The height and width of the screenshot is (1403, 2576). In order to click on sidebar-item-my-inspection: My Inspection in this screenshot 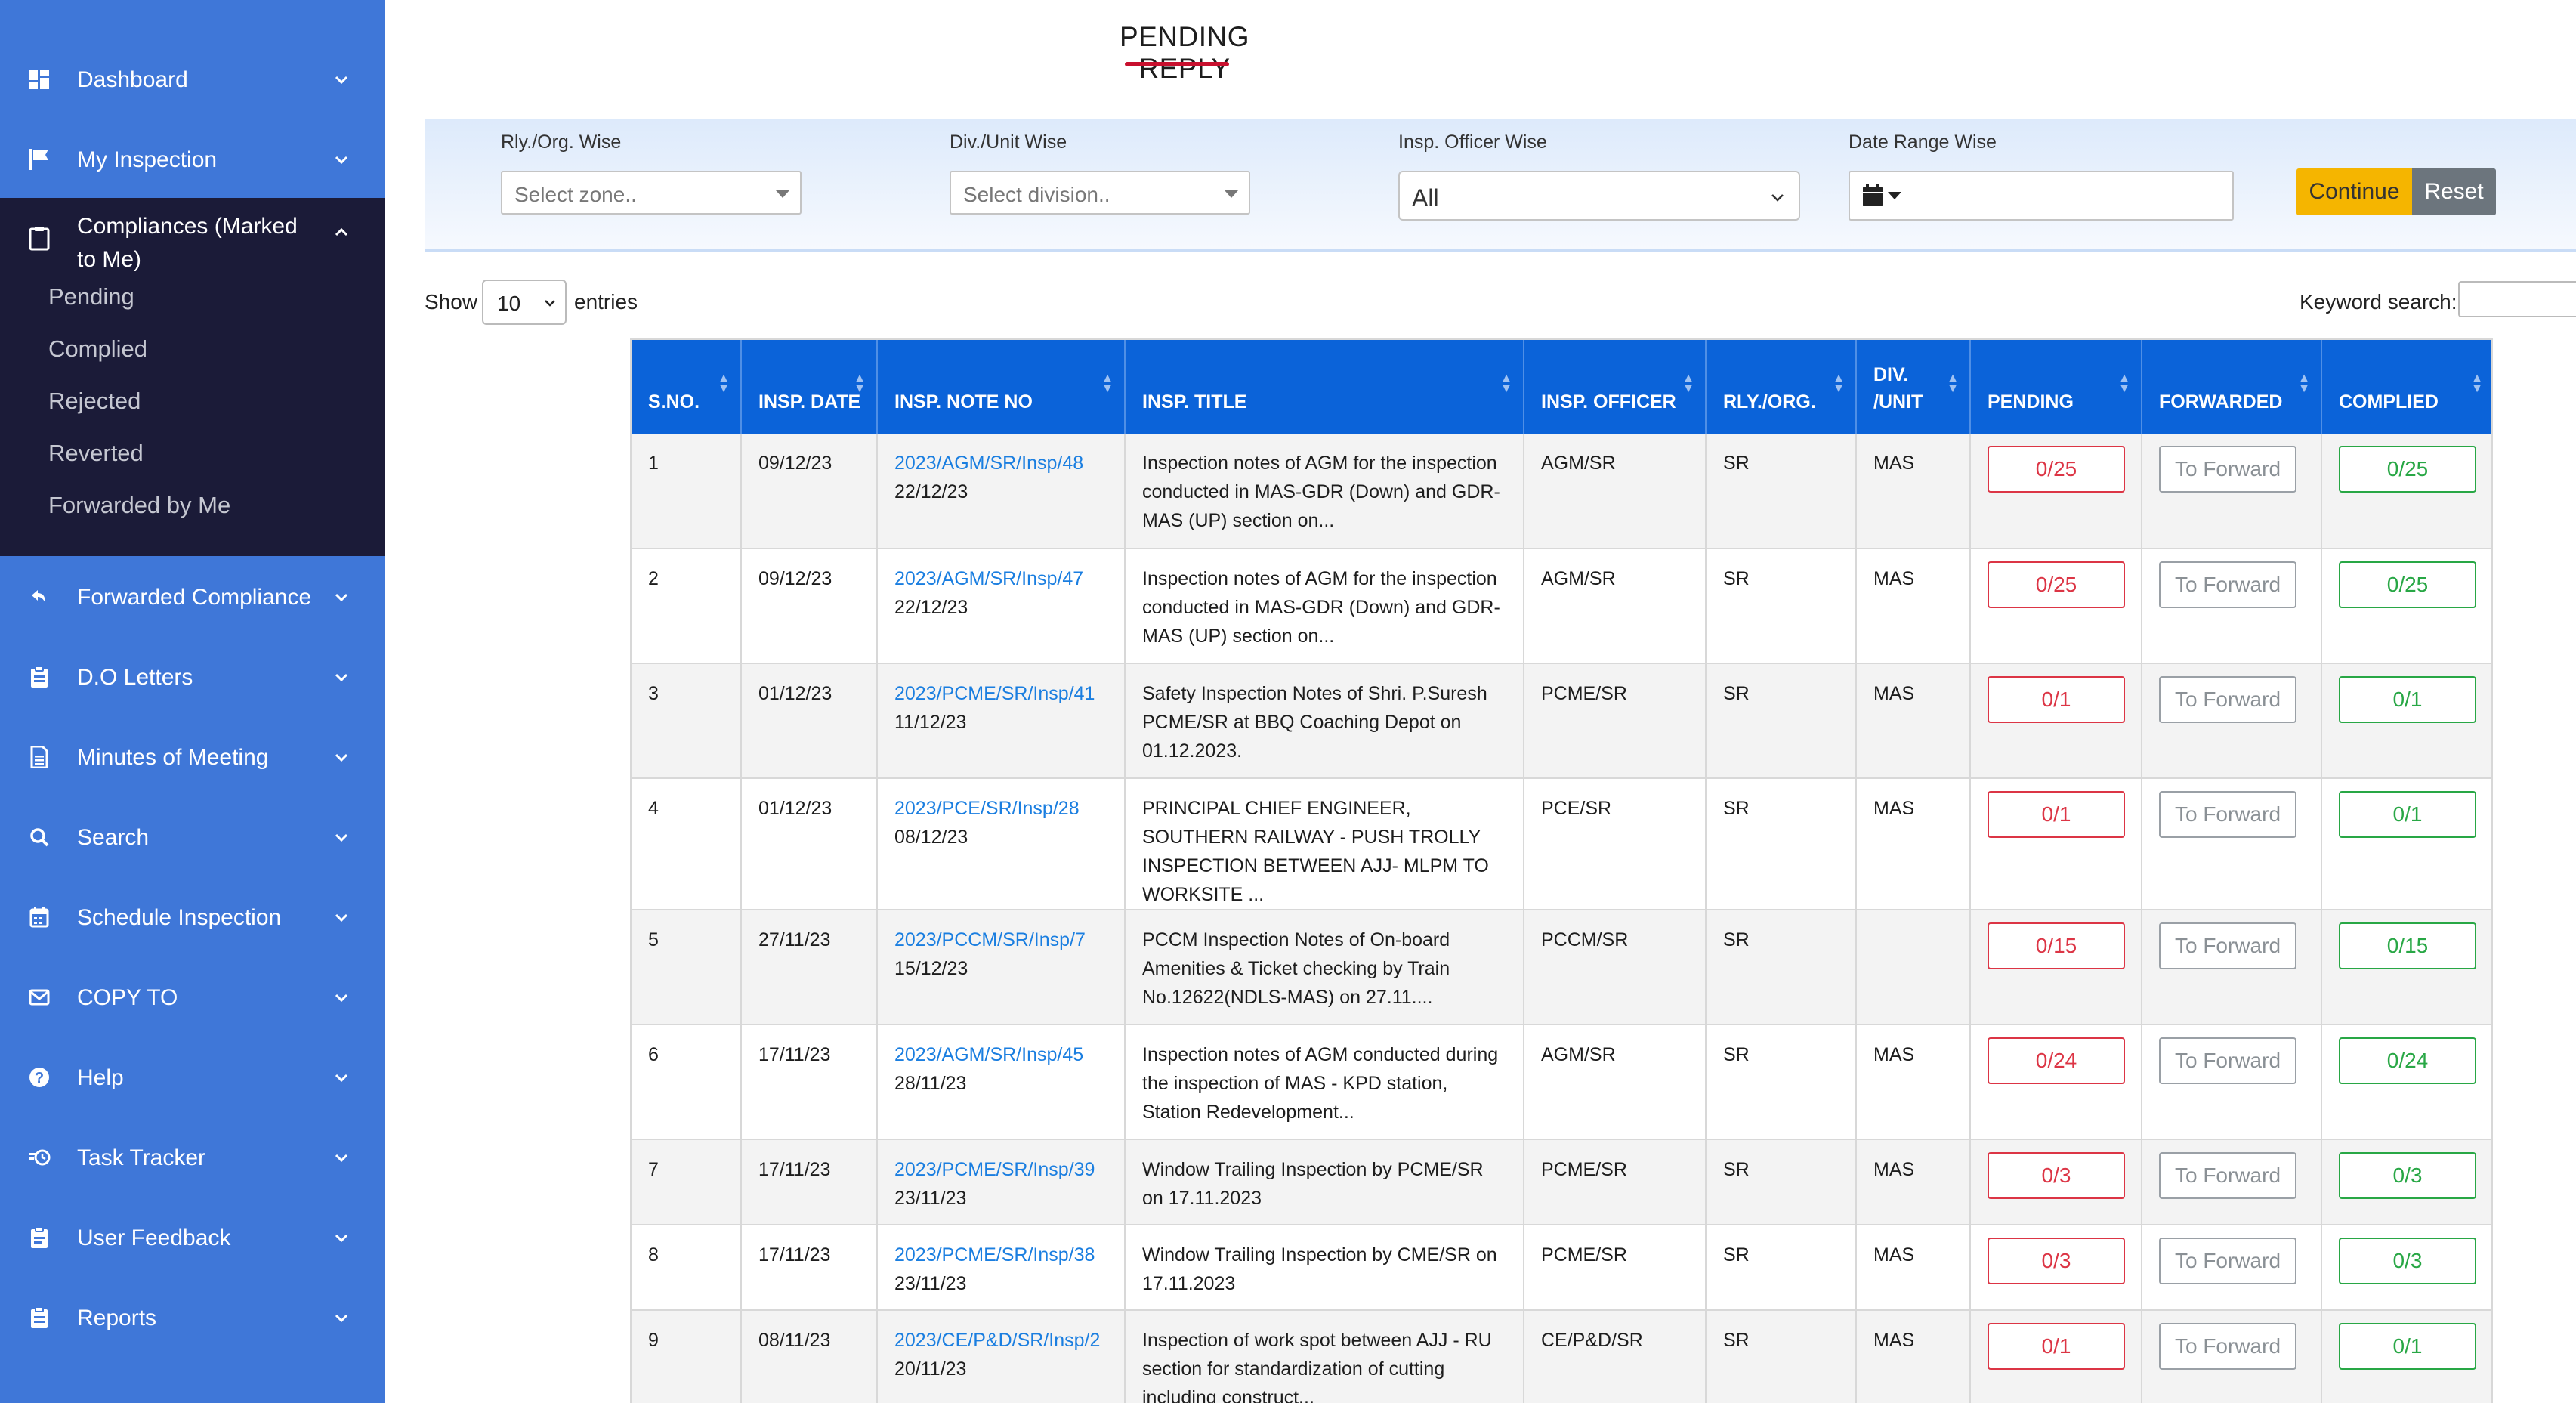, I will do `click(192, 160)`.